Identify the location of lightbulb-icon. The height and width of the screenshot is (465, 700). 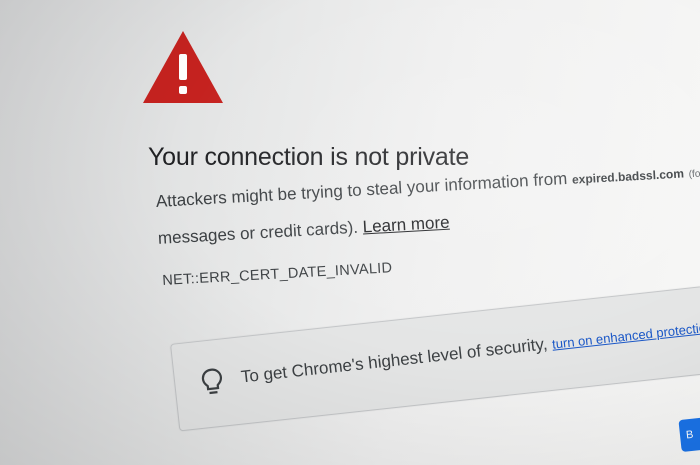
(212, 381).